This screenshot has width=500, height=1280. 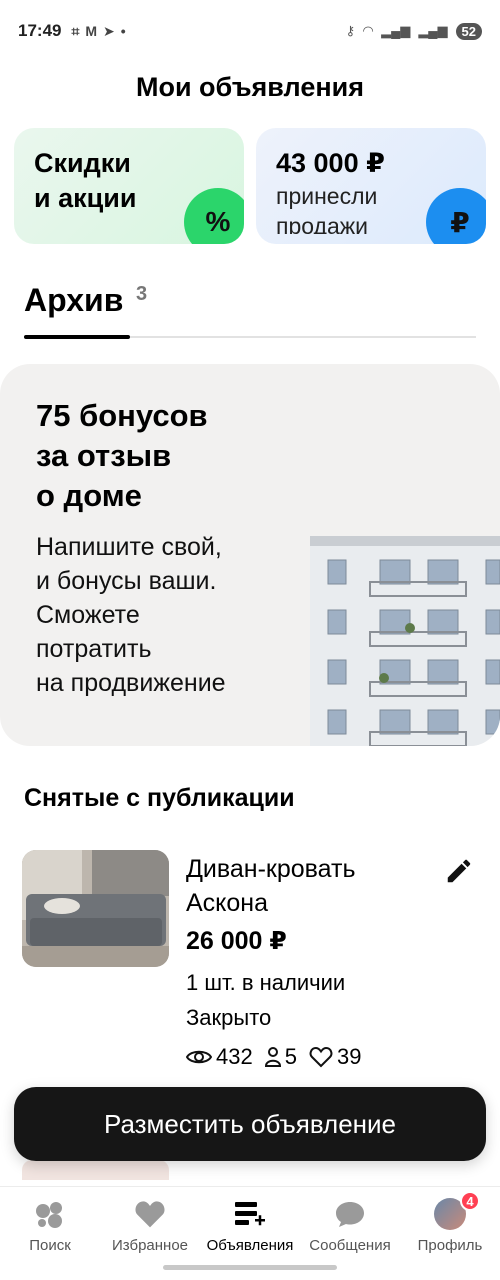 What do you see at coordinates (234, 1056) in the screenshot?
I see `views-count: 432` at bounding box center [234, 1056].